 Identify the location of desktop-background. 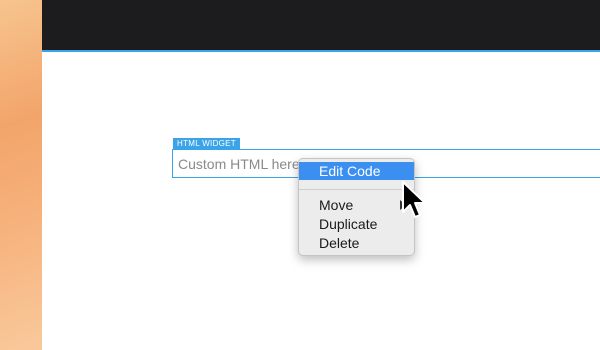
(21, 175).